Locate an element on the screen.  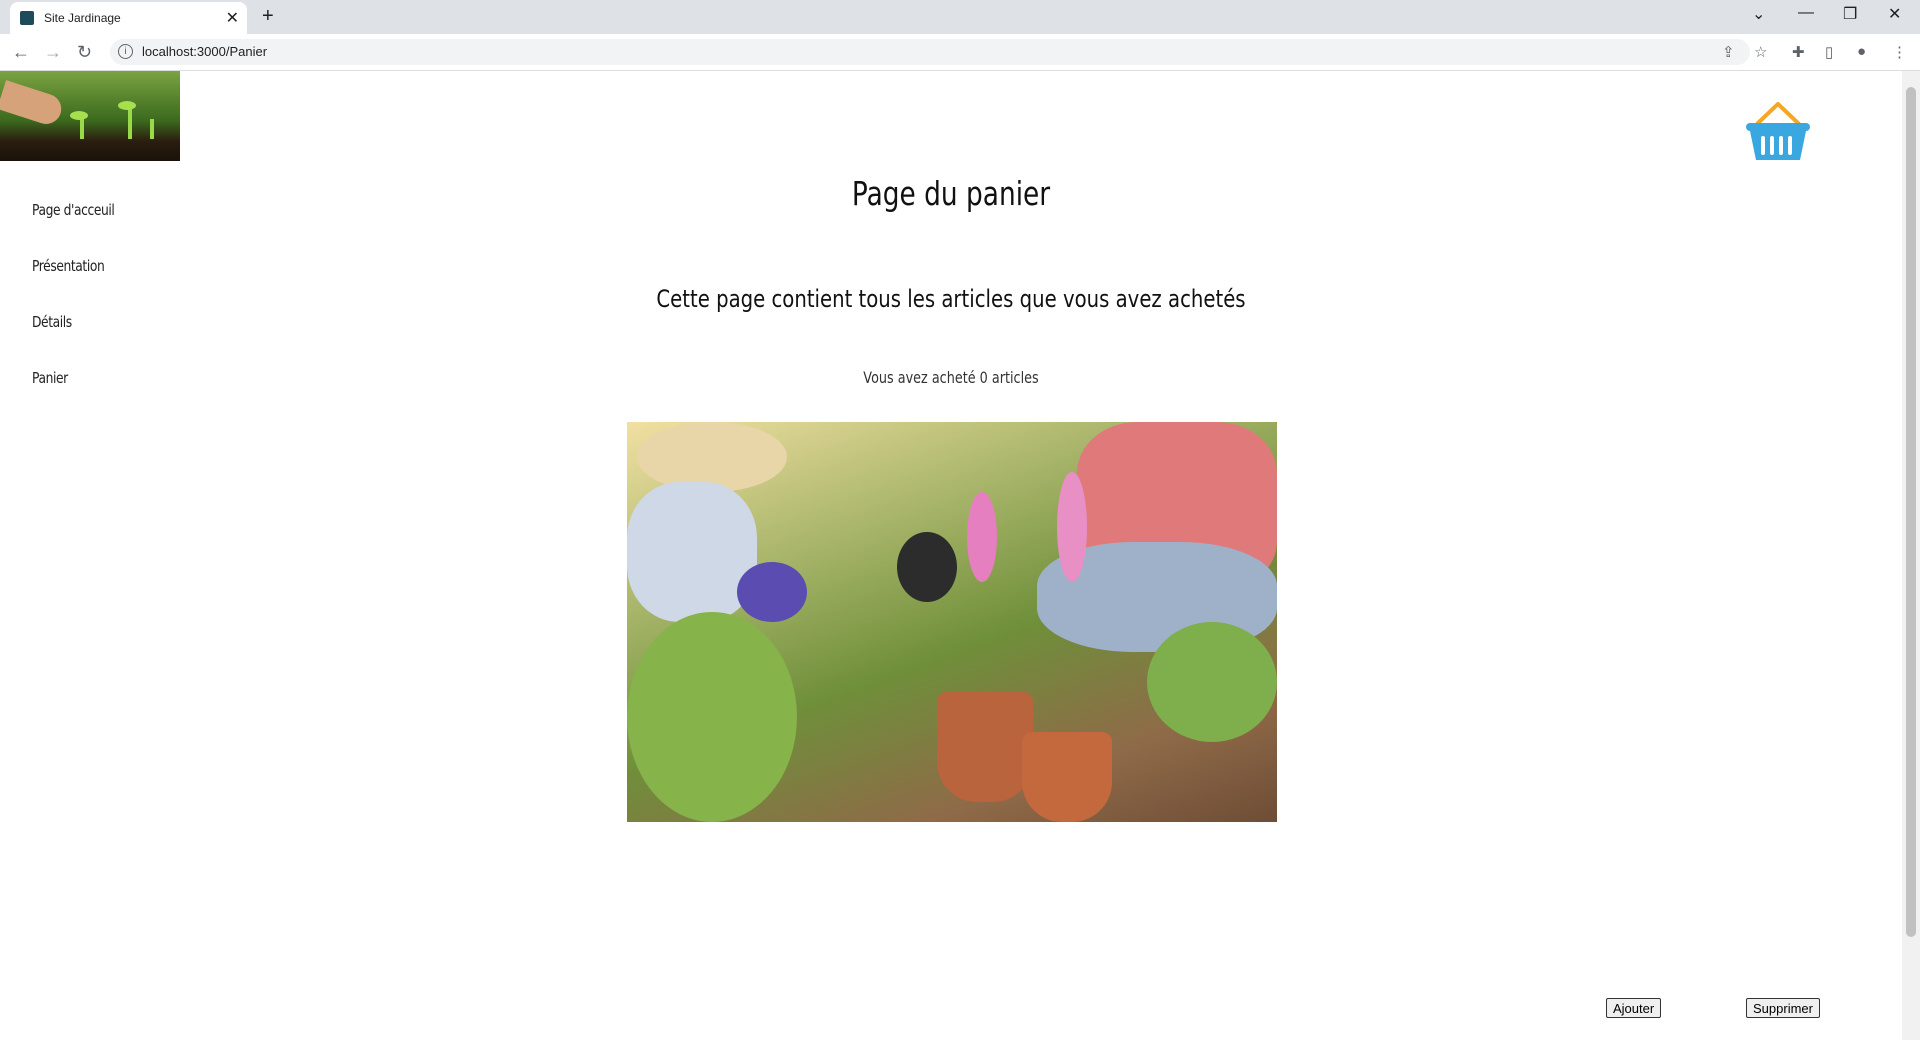
site-info-icon: i is located at coordinates (125, 51).